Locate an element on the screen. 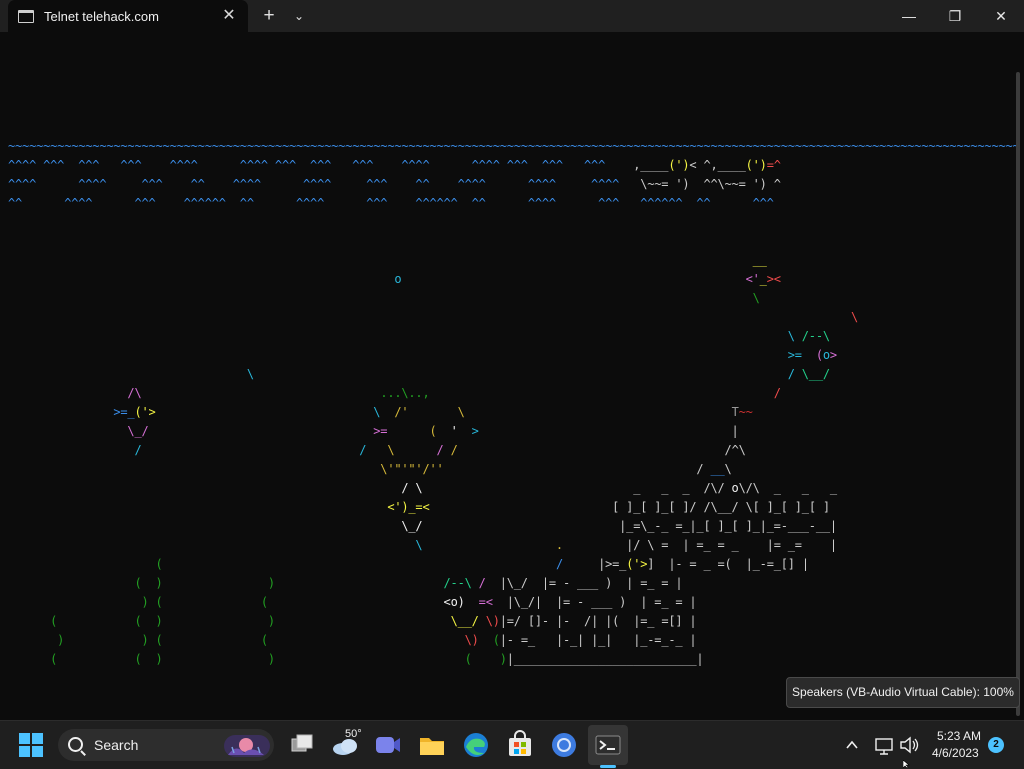 The height and width of the screenshot is (769, 1024). clock-date: 4/6/2023 is located at coordinates (955, 753).